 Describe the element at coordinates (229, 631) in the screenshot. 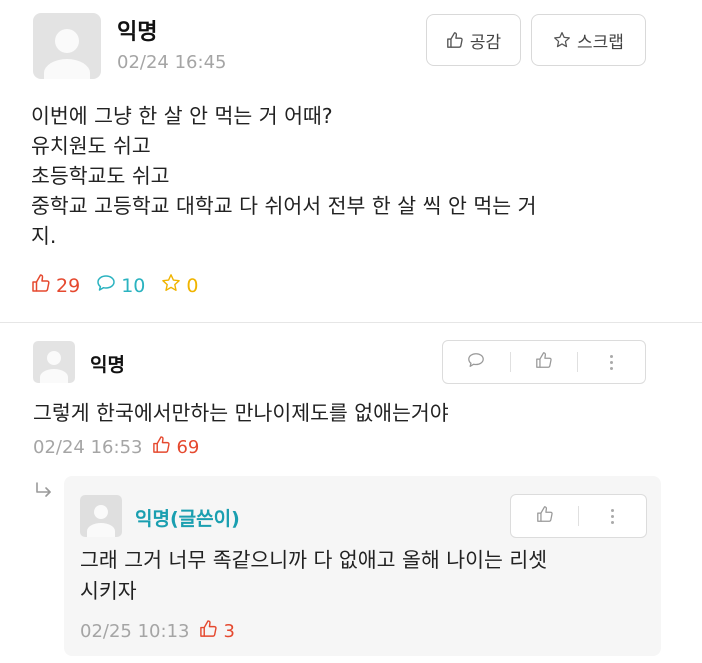

I see `reply-like-count-value: 3` at that location.